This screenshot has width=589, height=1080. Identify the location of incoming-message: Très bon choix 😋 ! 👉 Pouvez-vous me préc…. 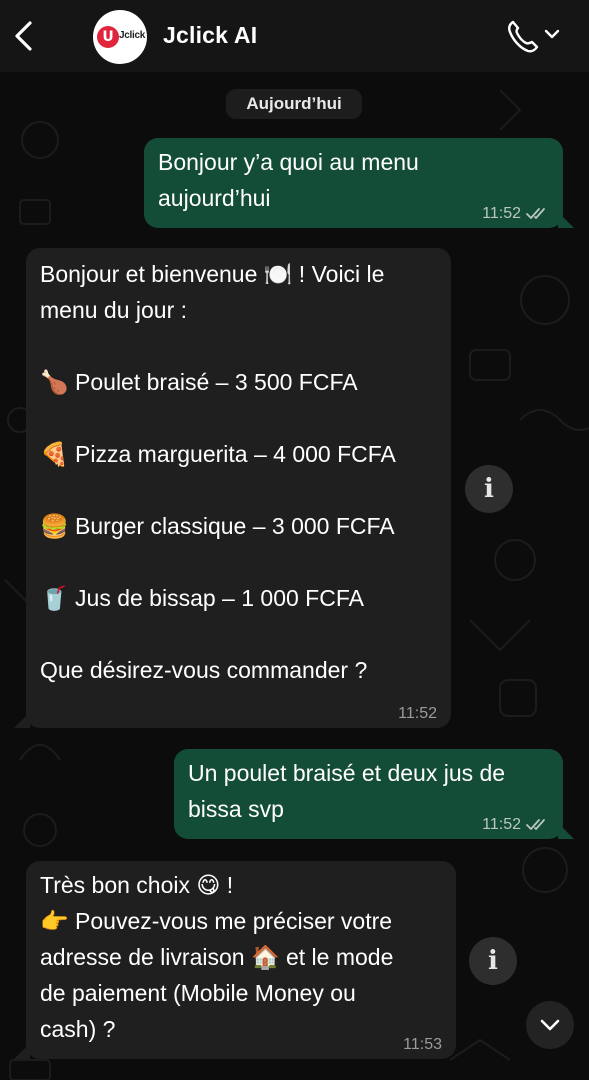
(241, 960).